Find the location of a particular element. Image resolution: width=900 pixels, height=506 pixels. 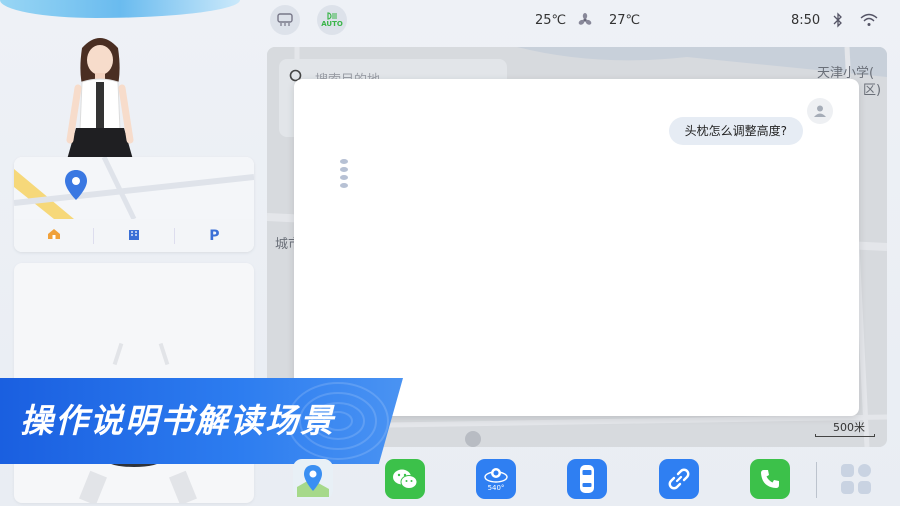

wifi-icon is located at coordinates (869, 21).